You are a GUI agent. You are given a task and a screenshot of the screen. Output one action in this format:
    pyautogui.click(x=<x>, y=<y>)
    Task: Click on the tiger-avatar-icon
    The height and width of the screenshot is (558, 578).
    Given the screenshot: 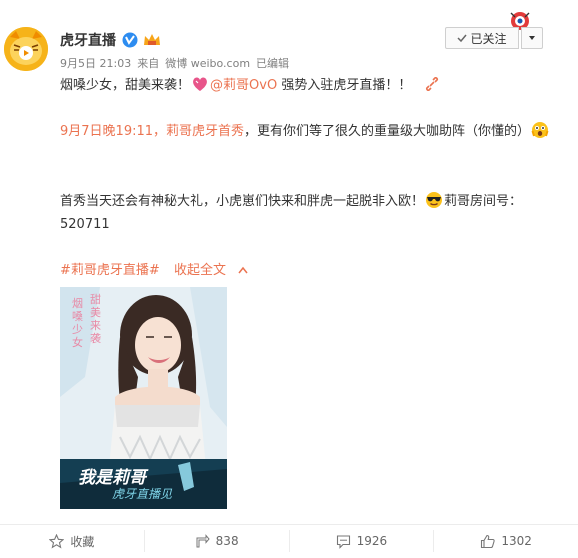 What is the action you would take?
    pyautogui.click(x=26, y=49)
    